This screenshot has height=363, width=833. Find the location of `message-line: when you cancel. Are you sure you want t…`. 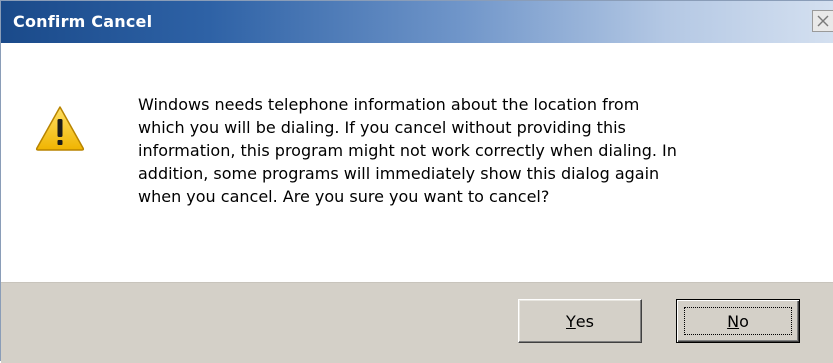

message-line: when you cancel. Are you sure you want t… is located at coordinates (344, 196).